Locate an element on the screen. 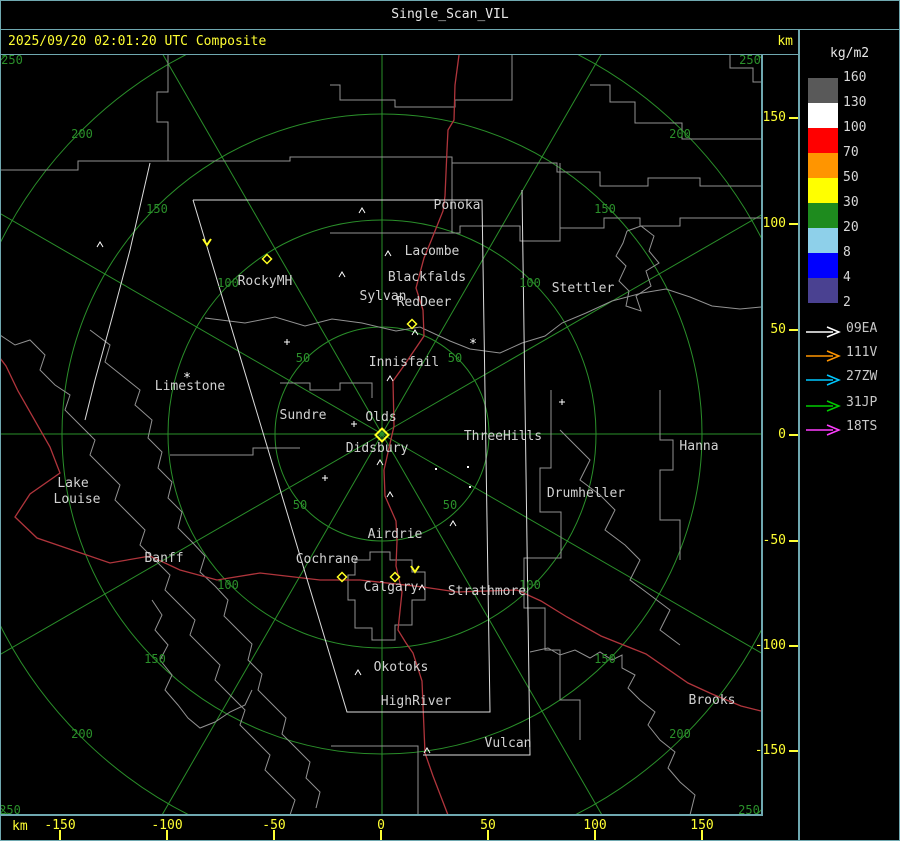 The height and width of the screenshot is (841, 900). right-axis-tick-label: 100 is located at coordinates (774, 223).